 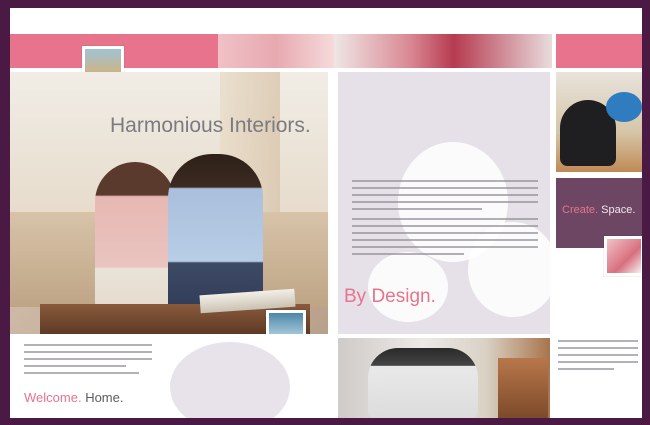 What do you see at coordinates (618, 210) in the screenshot?
I see `space-word: Space.` at bounding box center [618, 210].